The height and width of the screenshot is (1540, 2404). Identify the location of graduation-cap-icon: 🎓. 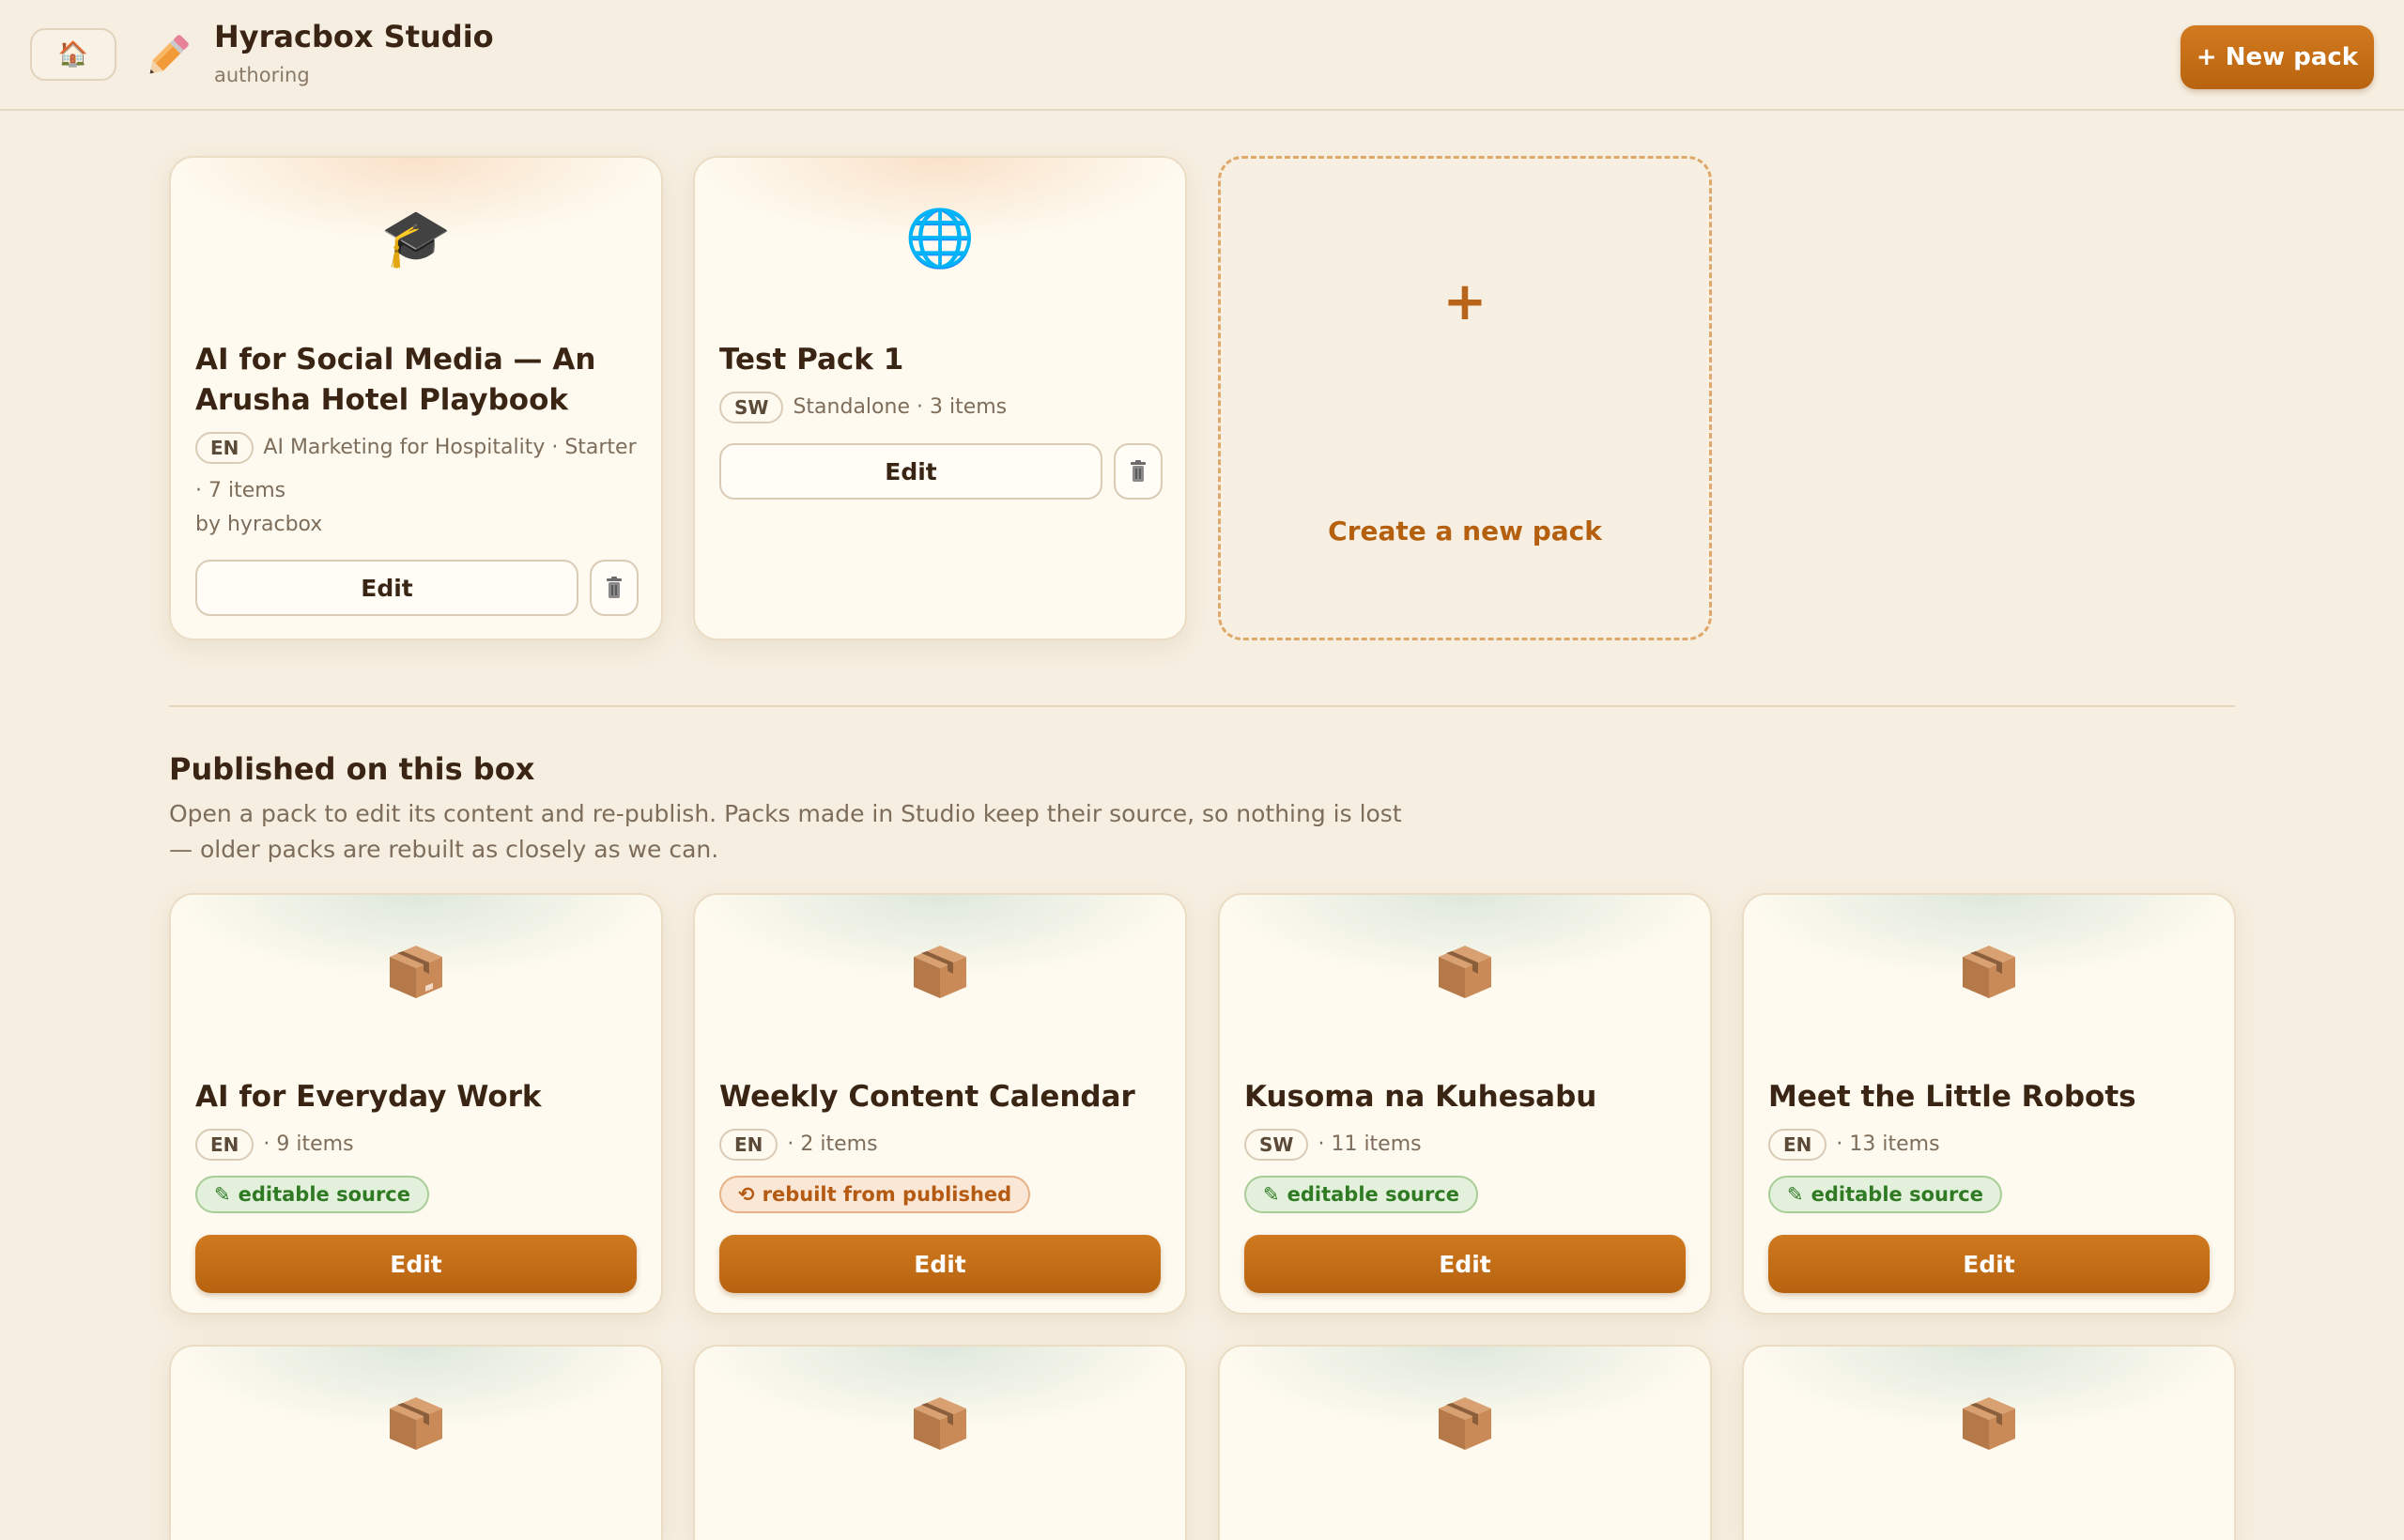
(416, 238).